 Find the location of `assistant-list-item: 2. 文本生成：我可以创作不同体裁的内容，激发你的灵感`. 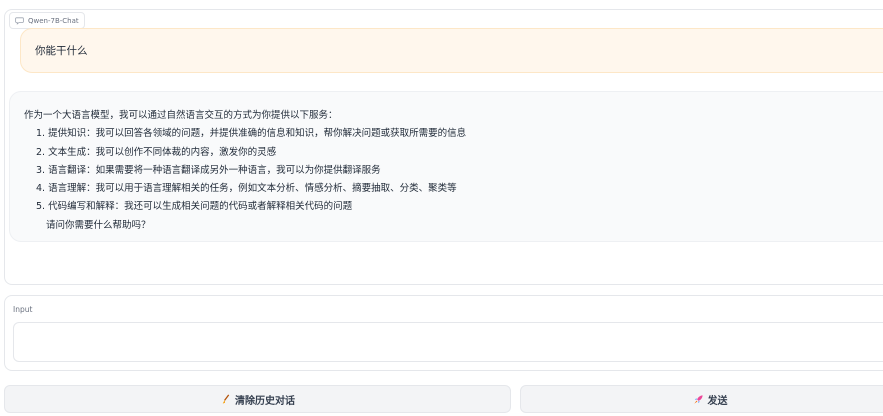

assistant-list-item: 2. 文本生成：我可以创作不同体裁的内容，激发你的灵感 is located at coordinates (156, 152).